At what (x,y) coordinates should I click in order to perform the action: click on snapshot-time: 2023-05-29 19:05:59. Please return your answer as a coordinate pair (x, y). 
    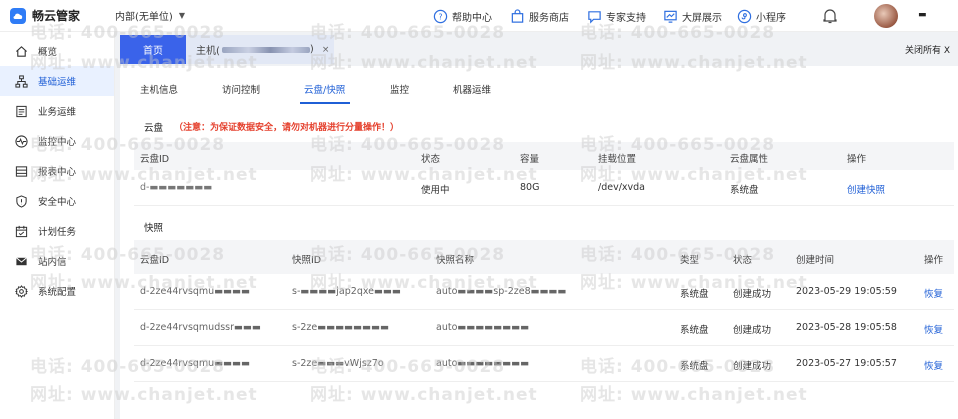
    Looking at the image, I should click on (846, 291).